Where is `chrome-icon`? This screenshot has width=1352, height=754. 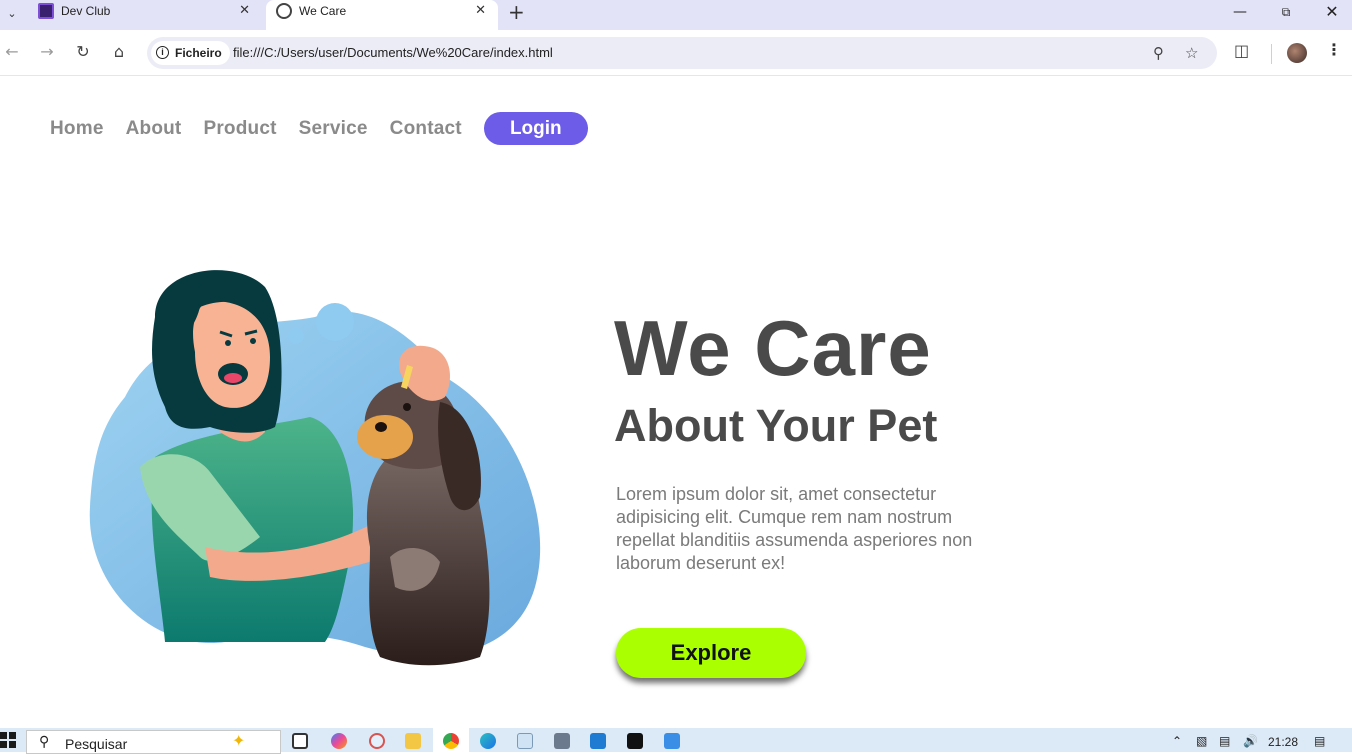 chrome-icon is located at coordinates (451, 741).